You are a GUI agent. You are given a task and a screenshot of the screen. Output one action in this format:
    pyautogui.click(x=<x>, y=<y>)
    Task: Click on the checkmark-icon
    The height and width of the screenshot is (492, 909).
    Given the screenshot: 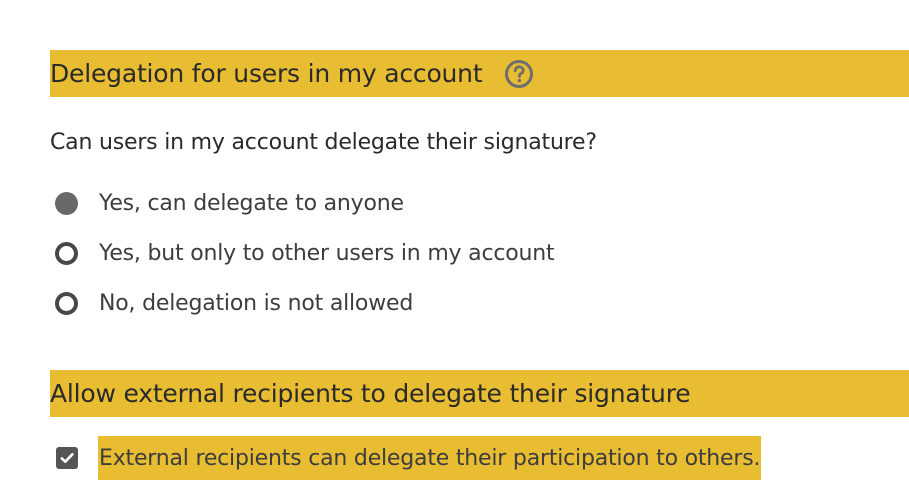 What is the action you would take?
    pyautogui.click(x=67, y=458)
    